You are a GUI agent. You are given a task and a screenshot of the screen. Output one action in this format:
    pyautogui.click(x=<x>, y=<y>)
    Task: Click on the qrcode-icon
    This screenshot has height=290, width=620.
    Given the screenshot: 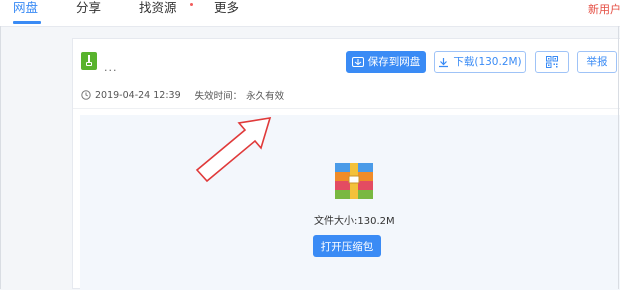 What is the action you would take?
    pyautogui.click(x=552, y=62)
    